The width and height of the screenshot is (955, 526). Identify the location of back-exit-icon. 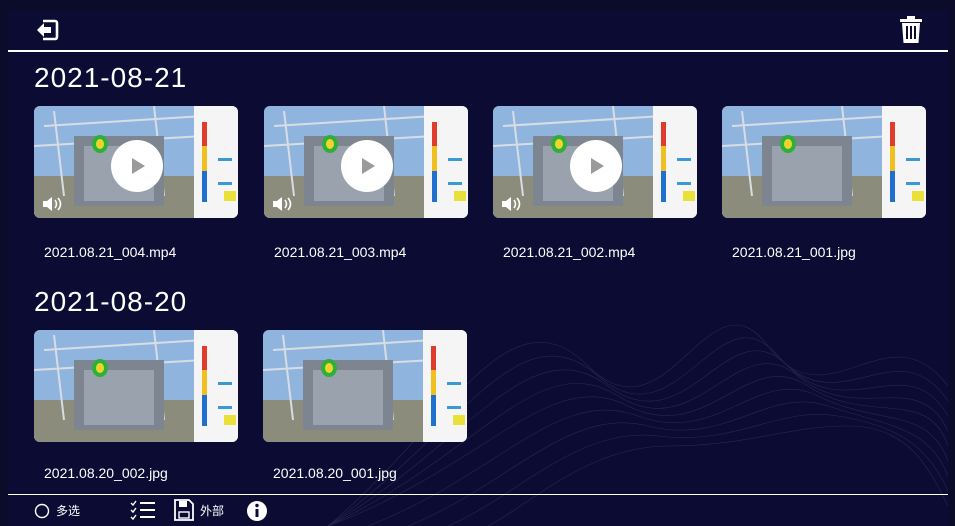
(47, 30).